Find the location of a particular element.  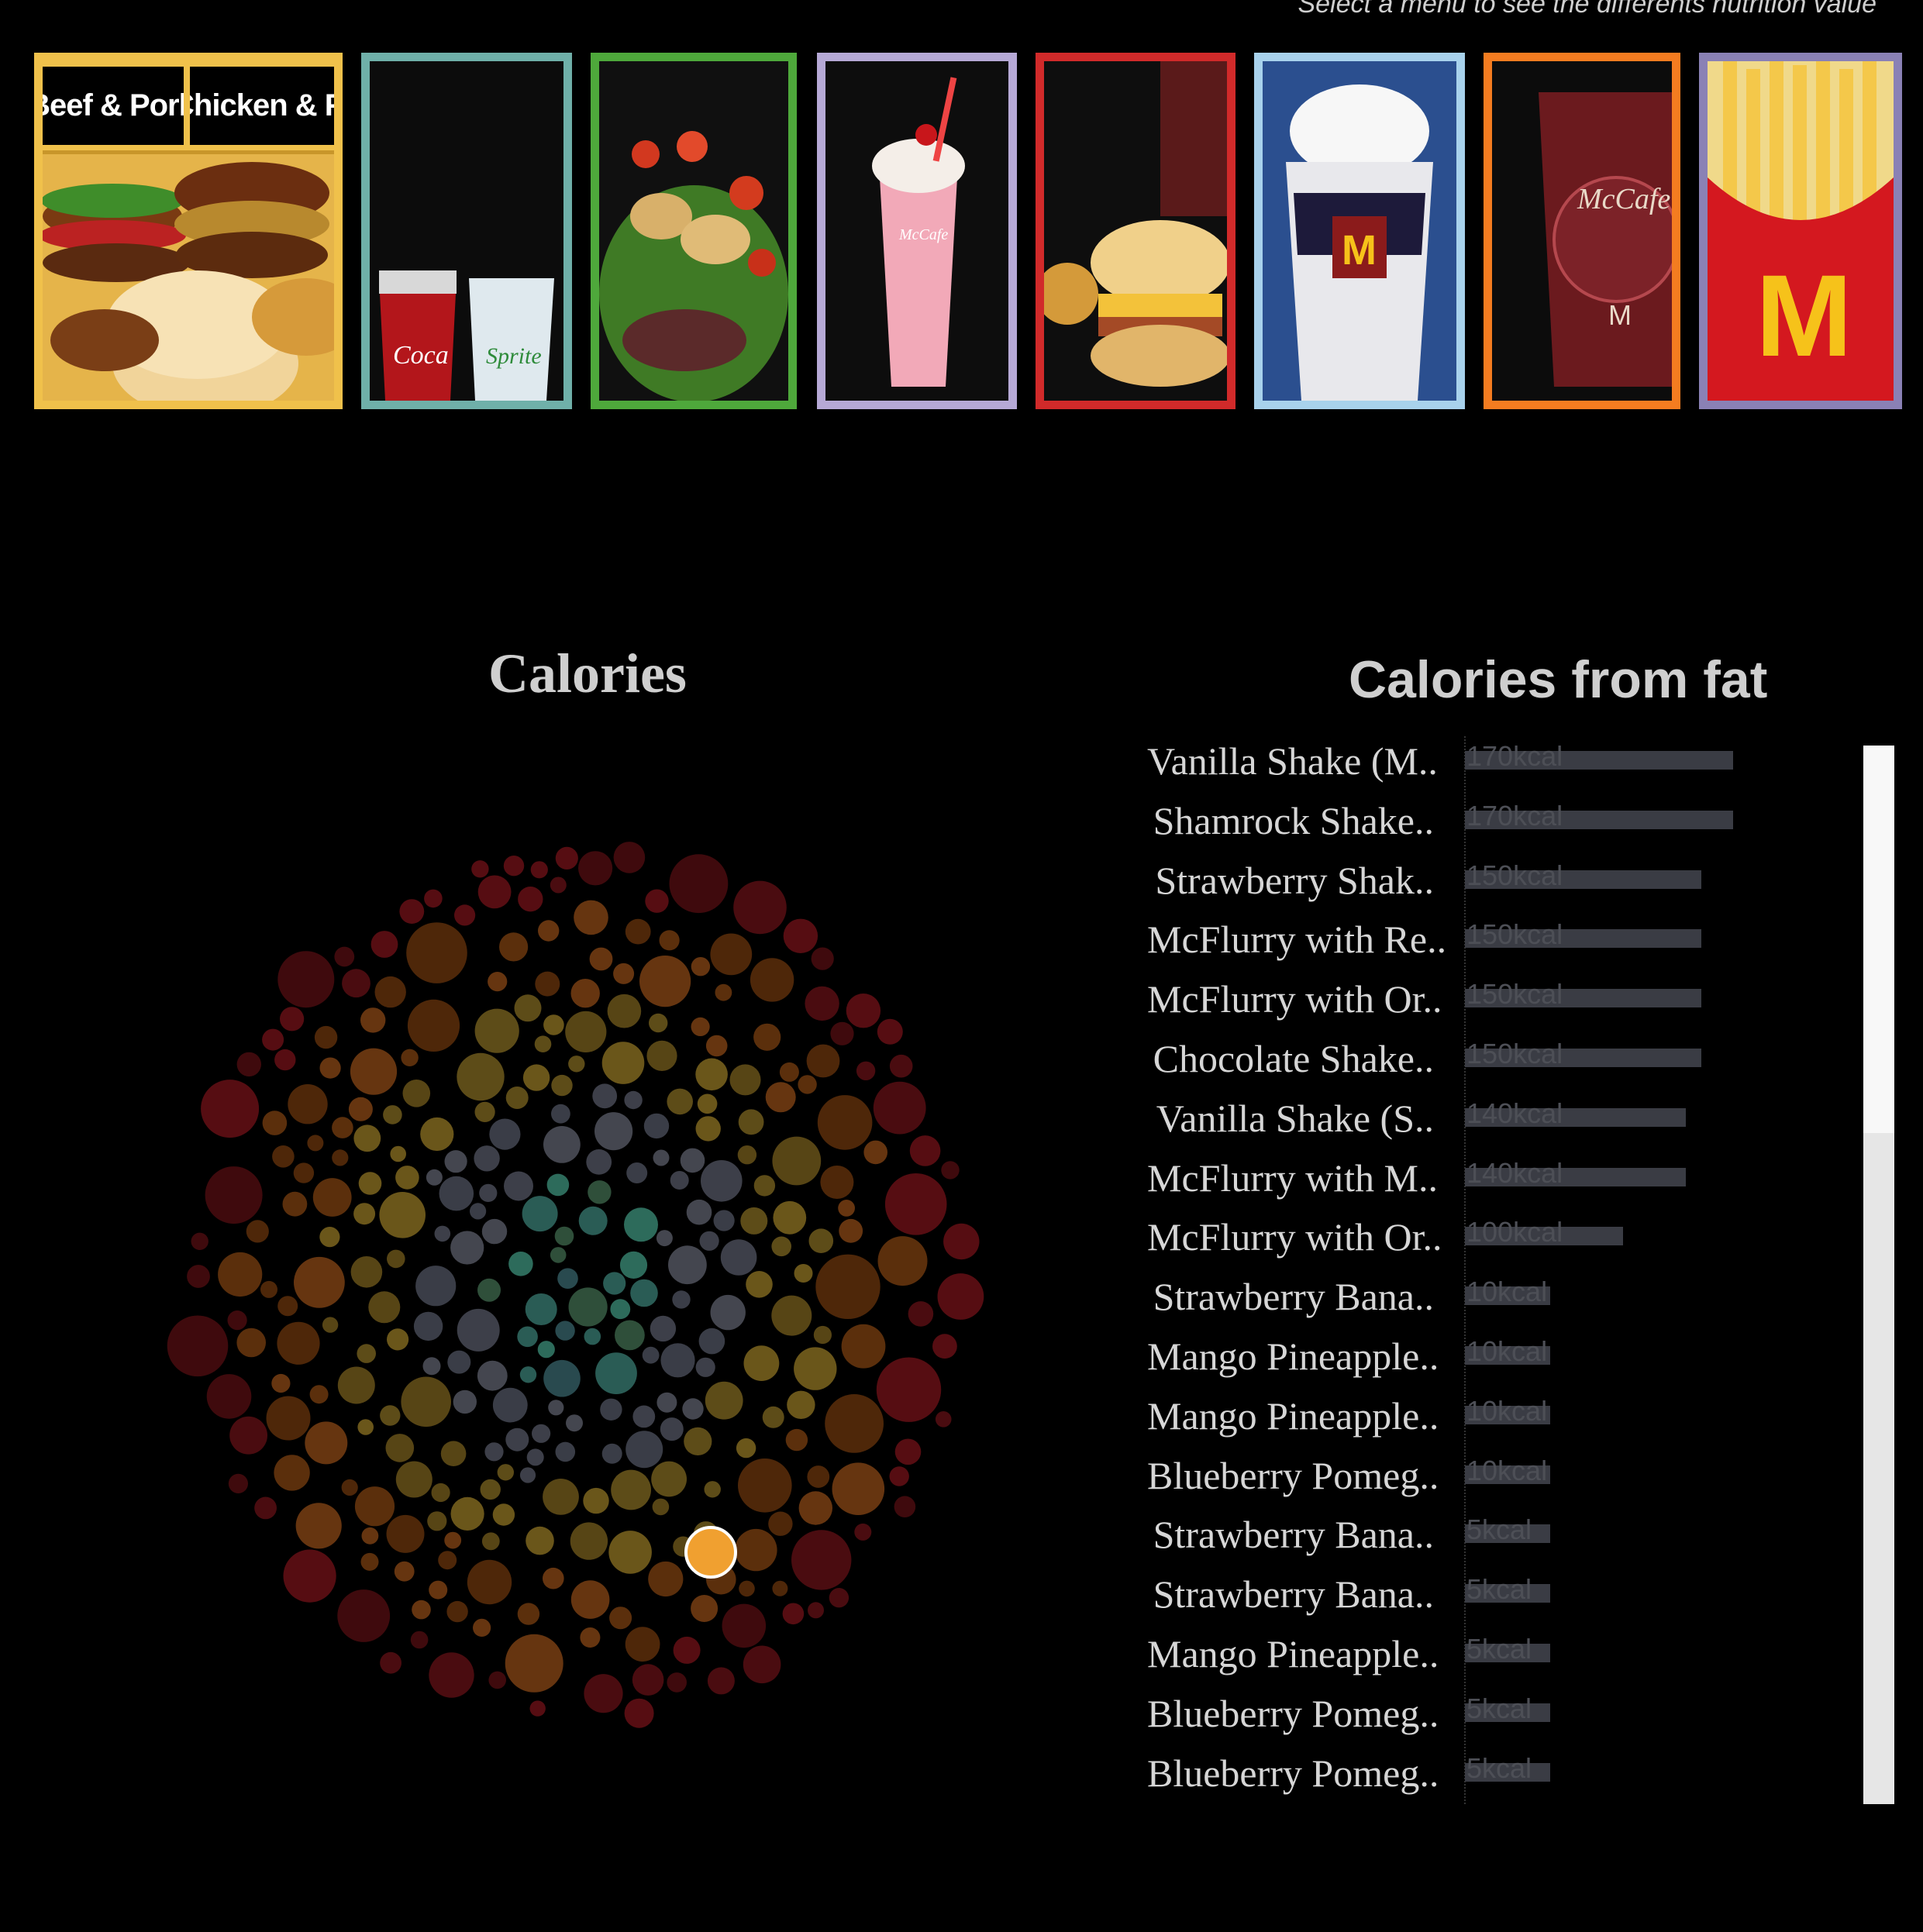

menu-card-beef-pork: Beef & Pork Chicken & F.. is located at coordinates (188, 231).